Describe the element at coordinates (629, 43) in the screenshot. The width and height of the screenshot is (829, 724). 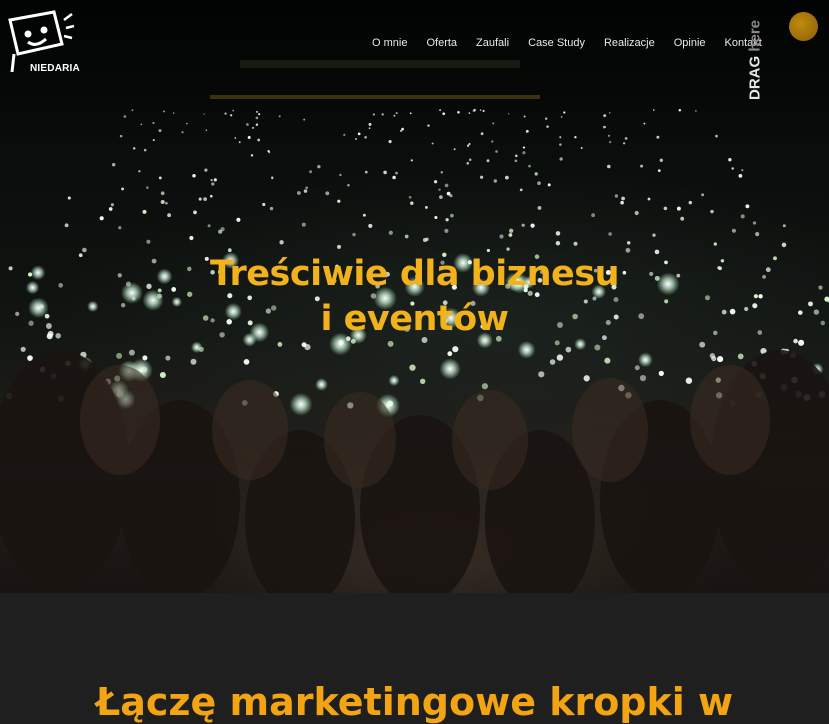
I see `nav-item-realizacje: Realizacje` at that location.